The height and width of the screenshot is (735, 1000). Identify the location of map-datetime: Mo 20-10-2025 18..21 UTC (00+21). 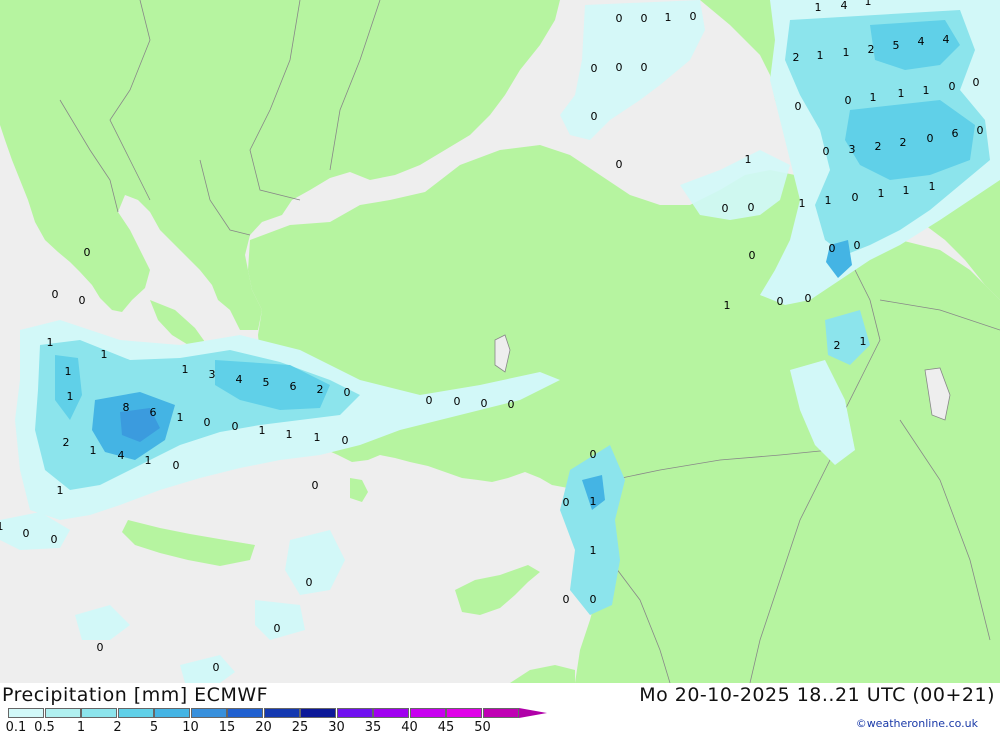
(817, 695).